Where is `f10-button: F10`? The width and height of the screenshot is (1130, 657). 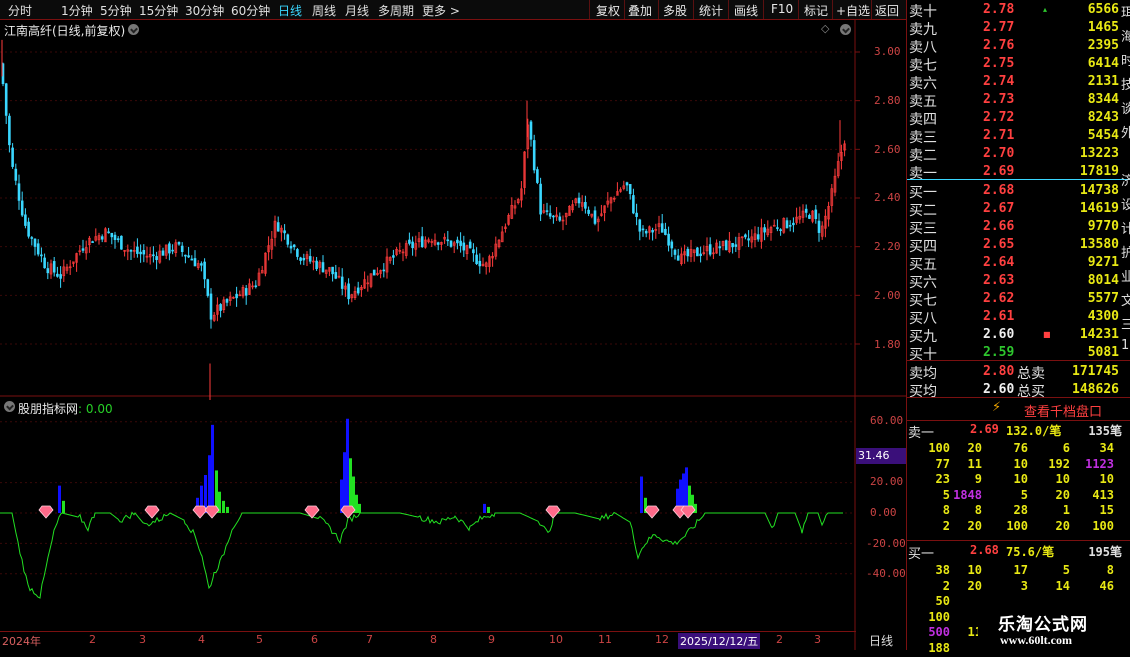 f10-button: F10 is located at coordinates (782, 9).